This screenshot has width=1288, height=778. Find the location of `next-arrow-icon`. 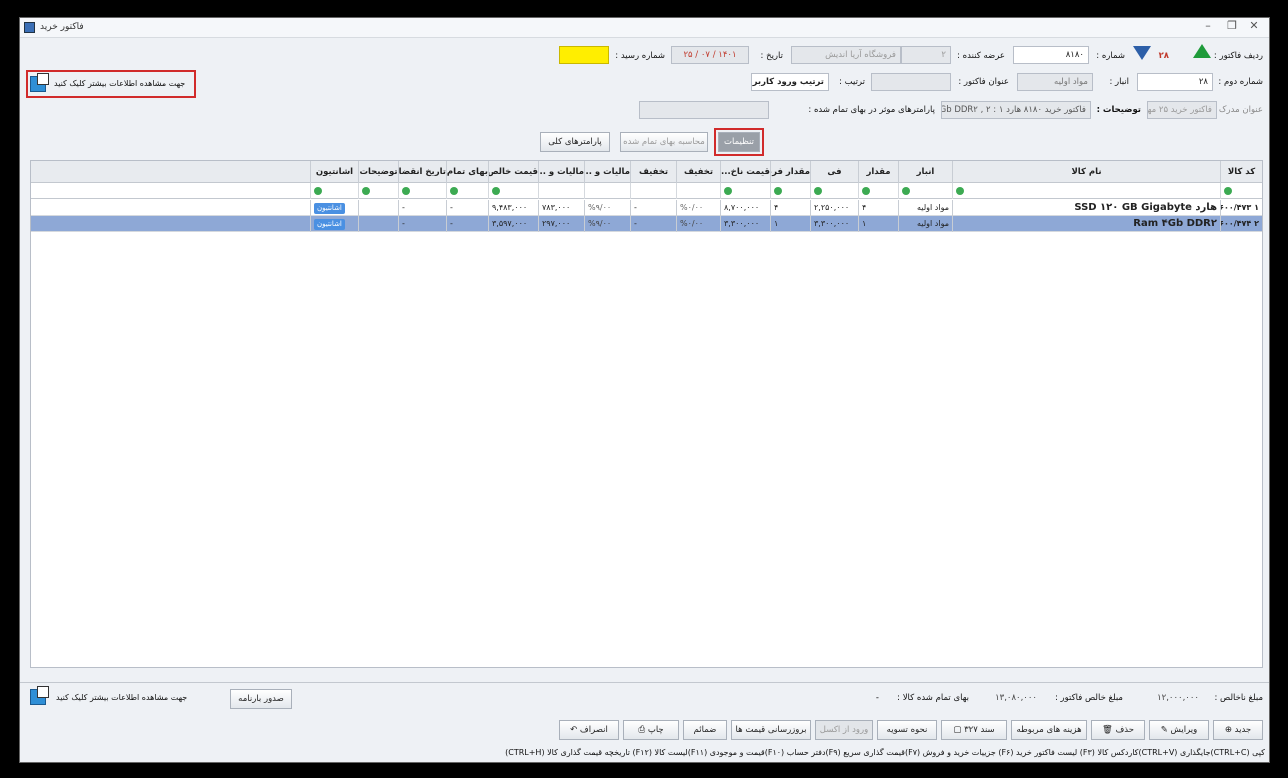

next-arrow-icon is located at coordinates (1202, 51).